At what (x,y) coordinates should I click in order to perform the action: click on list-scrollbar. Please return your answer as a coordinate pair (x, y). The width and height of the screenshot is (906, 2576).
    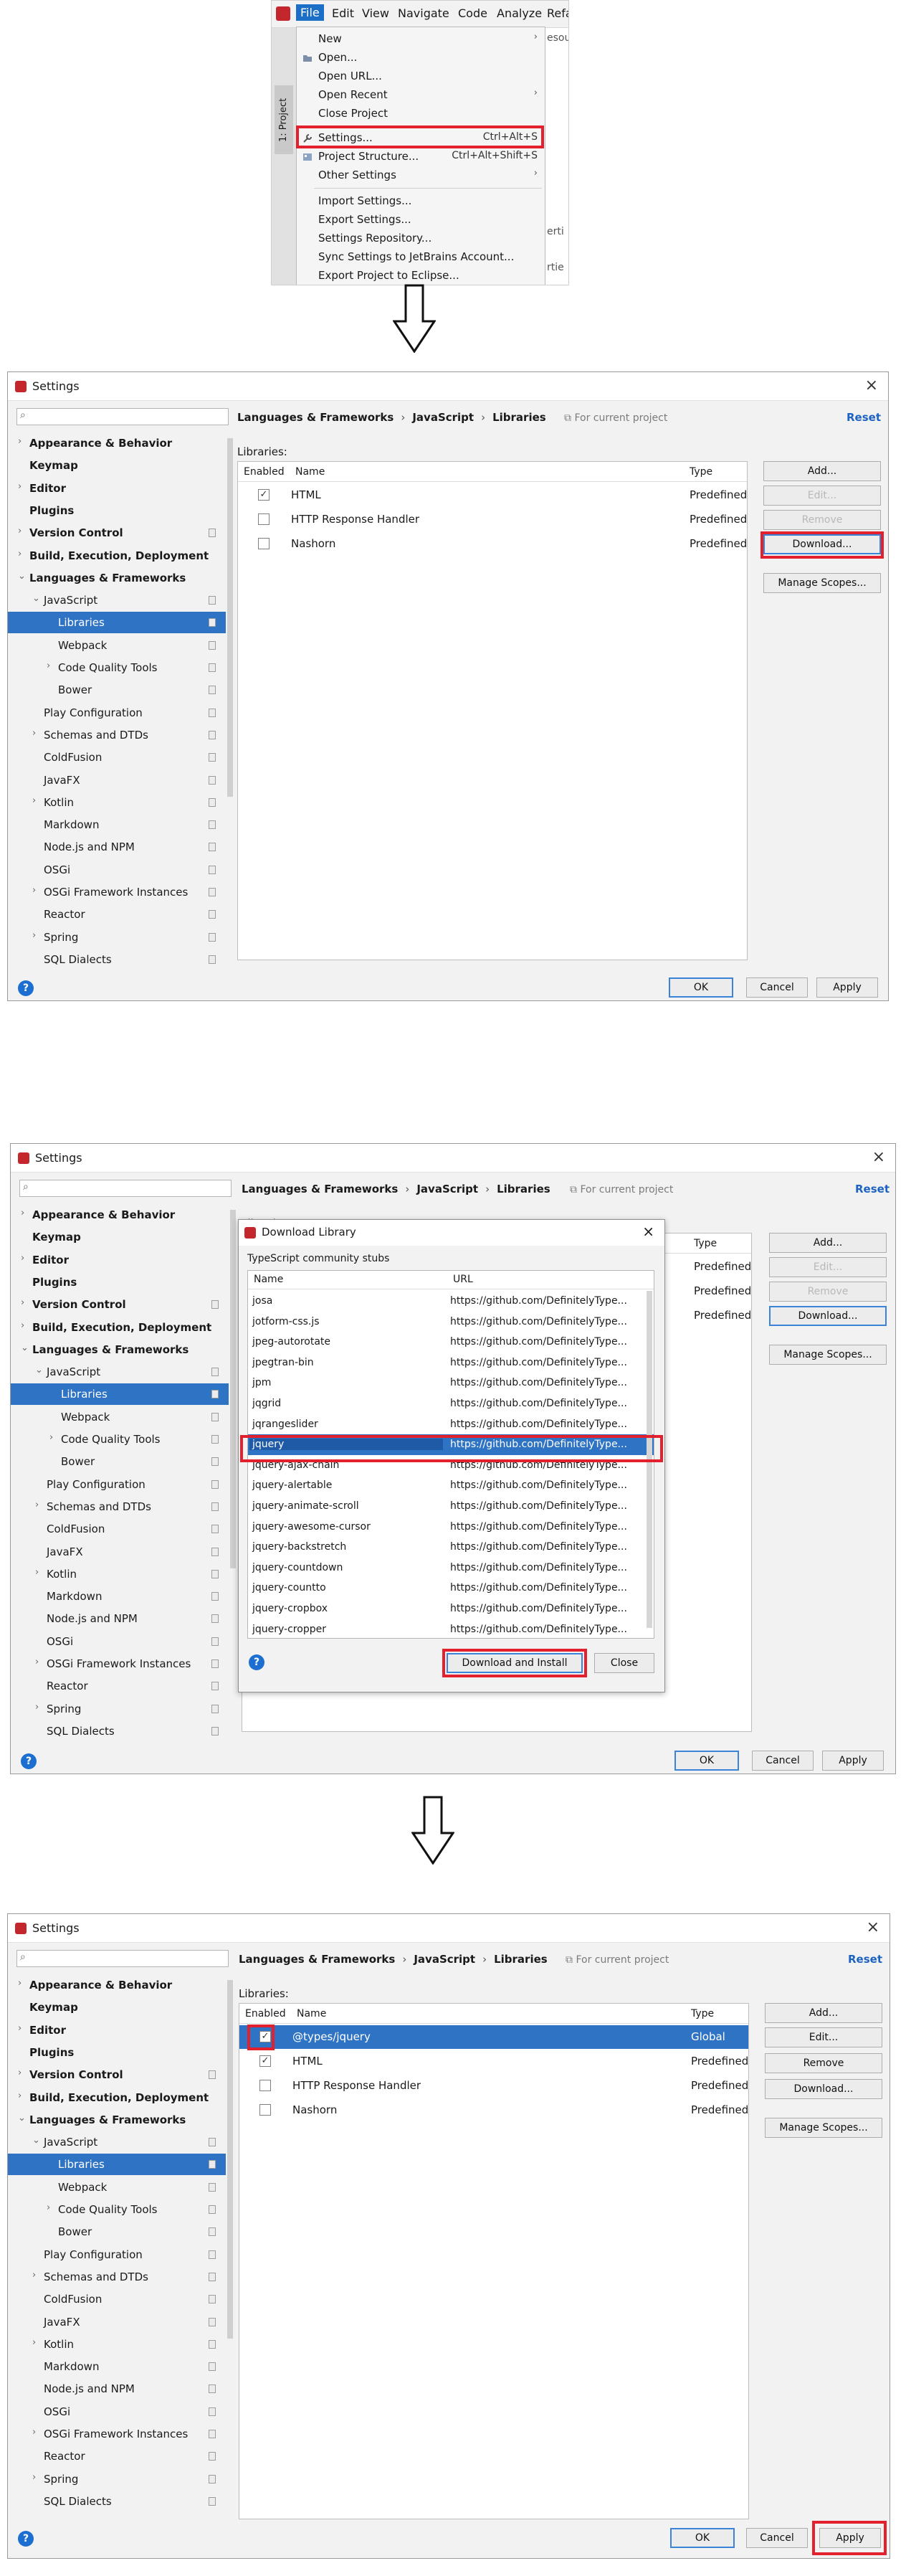
    Looking at the image, I should click on (650, 1459).